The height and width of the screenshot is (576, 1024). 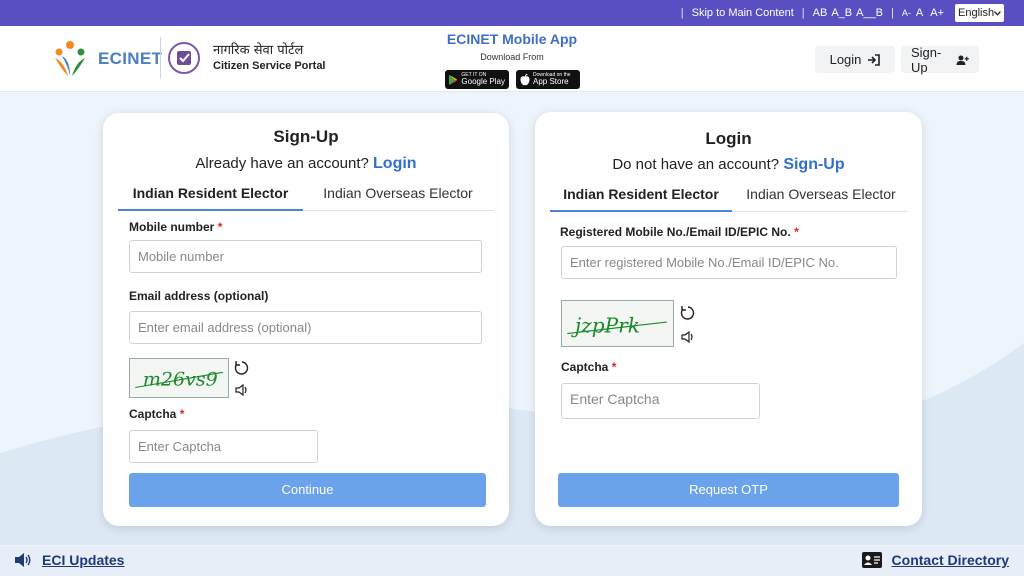 I want to click on google-play-label: Google Play, so click(x=483, y=81).